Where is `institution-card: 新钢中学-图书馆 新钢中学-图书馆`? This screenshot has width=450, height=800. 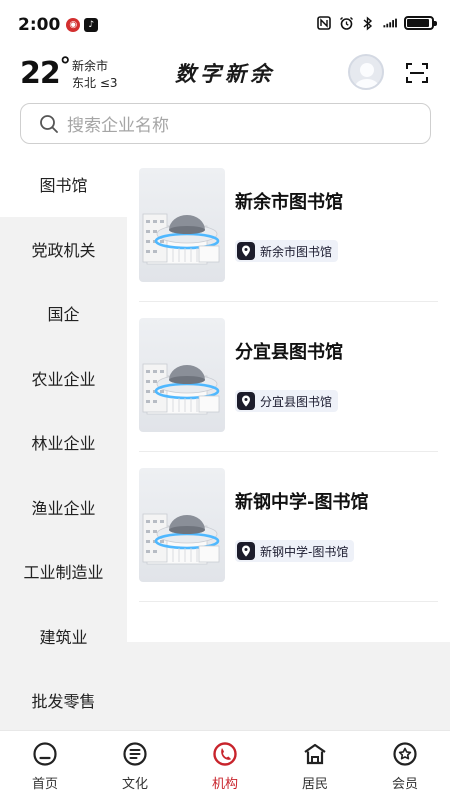
institution-card: 新钢中学-图书馆 新钢中学-图书馆 is located at coordinates (288, 527).